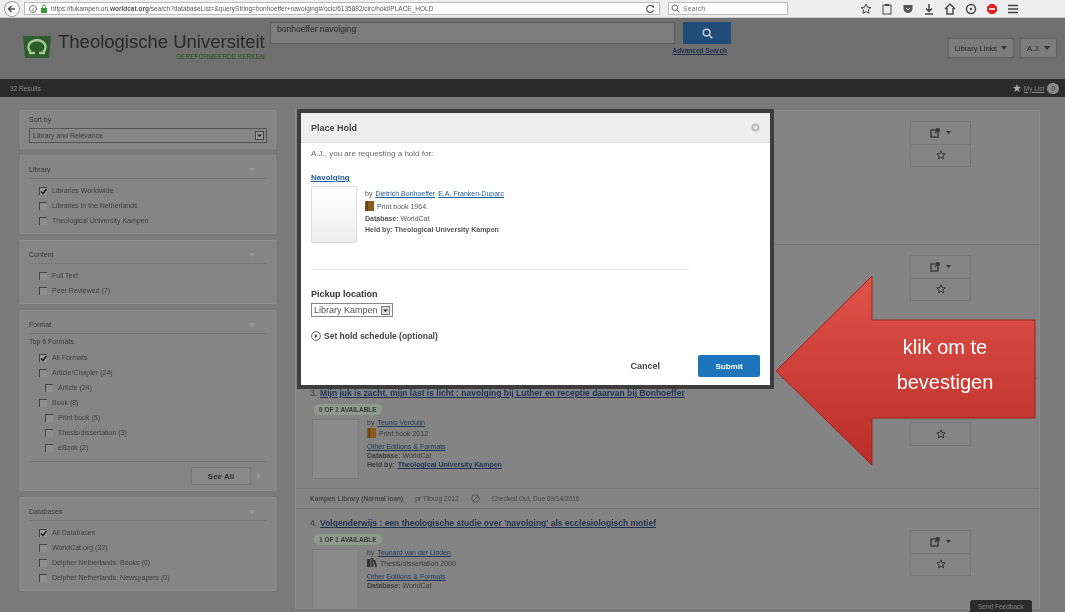  Describe the element at coordinates (345, 294) in the screenshot. I see `pickup-label: Pickup location` at that location.